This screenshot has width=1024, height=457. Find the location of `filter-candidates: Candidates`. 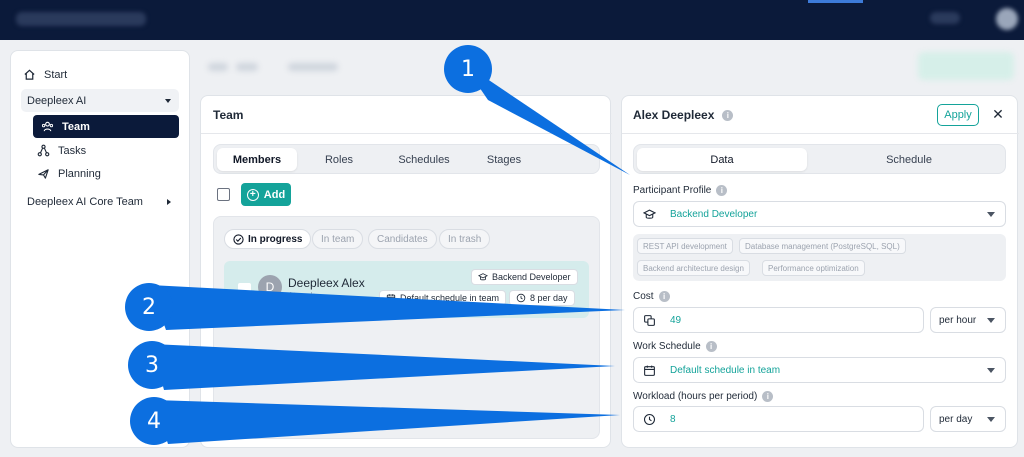

filter-candidates: Candidates is located at coordinates (402, 239).